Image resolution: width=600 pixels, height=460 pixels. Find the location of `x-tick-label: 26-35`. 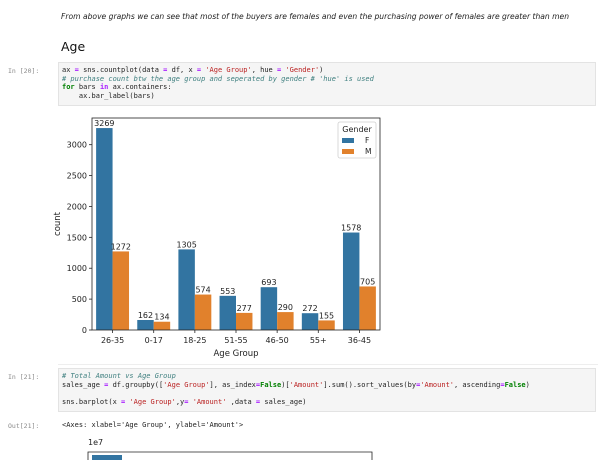

x-tick-label: 26-35 is located at coordinates (112, 340).